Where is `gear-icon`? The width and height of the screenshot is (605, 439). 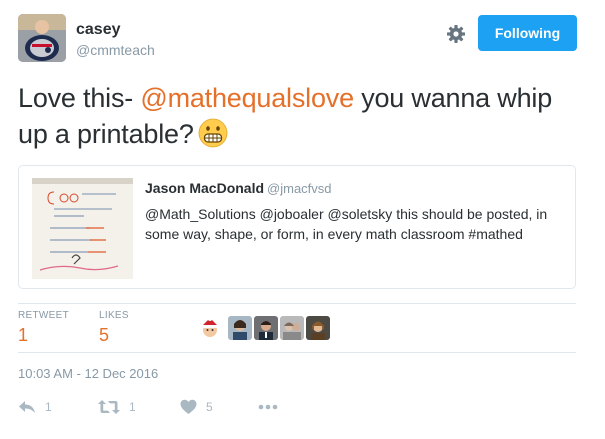
gear-icon is located at coordinates (456, 34).